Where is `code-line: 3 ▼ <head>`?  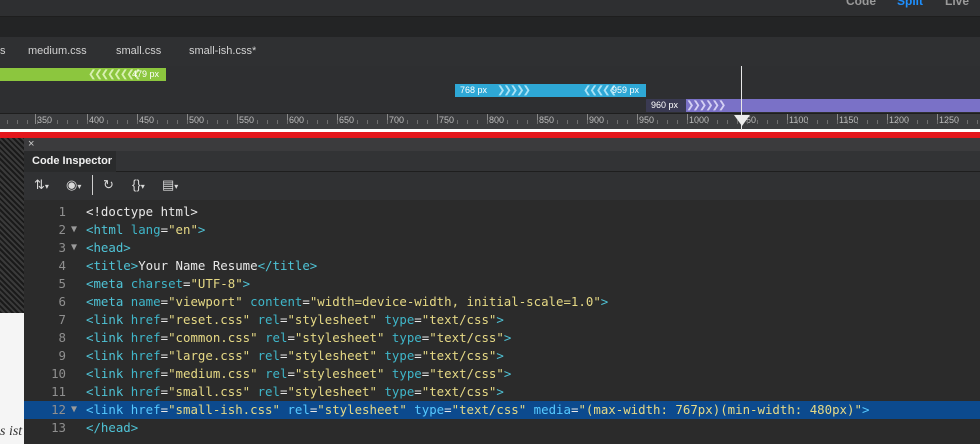 code-line: 3 ▼ <head> is located at coordinates (502, 248).